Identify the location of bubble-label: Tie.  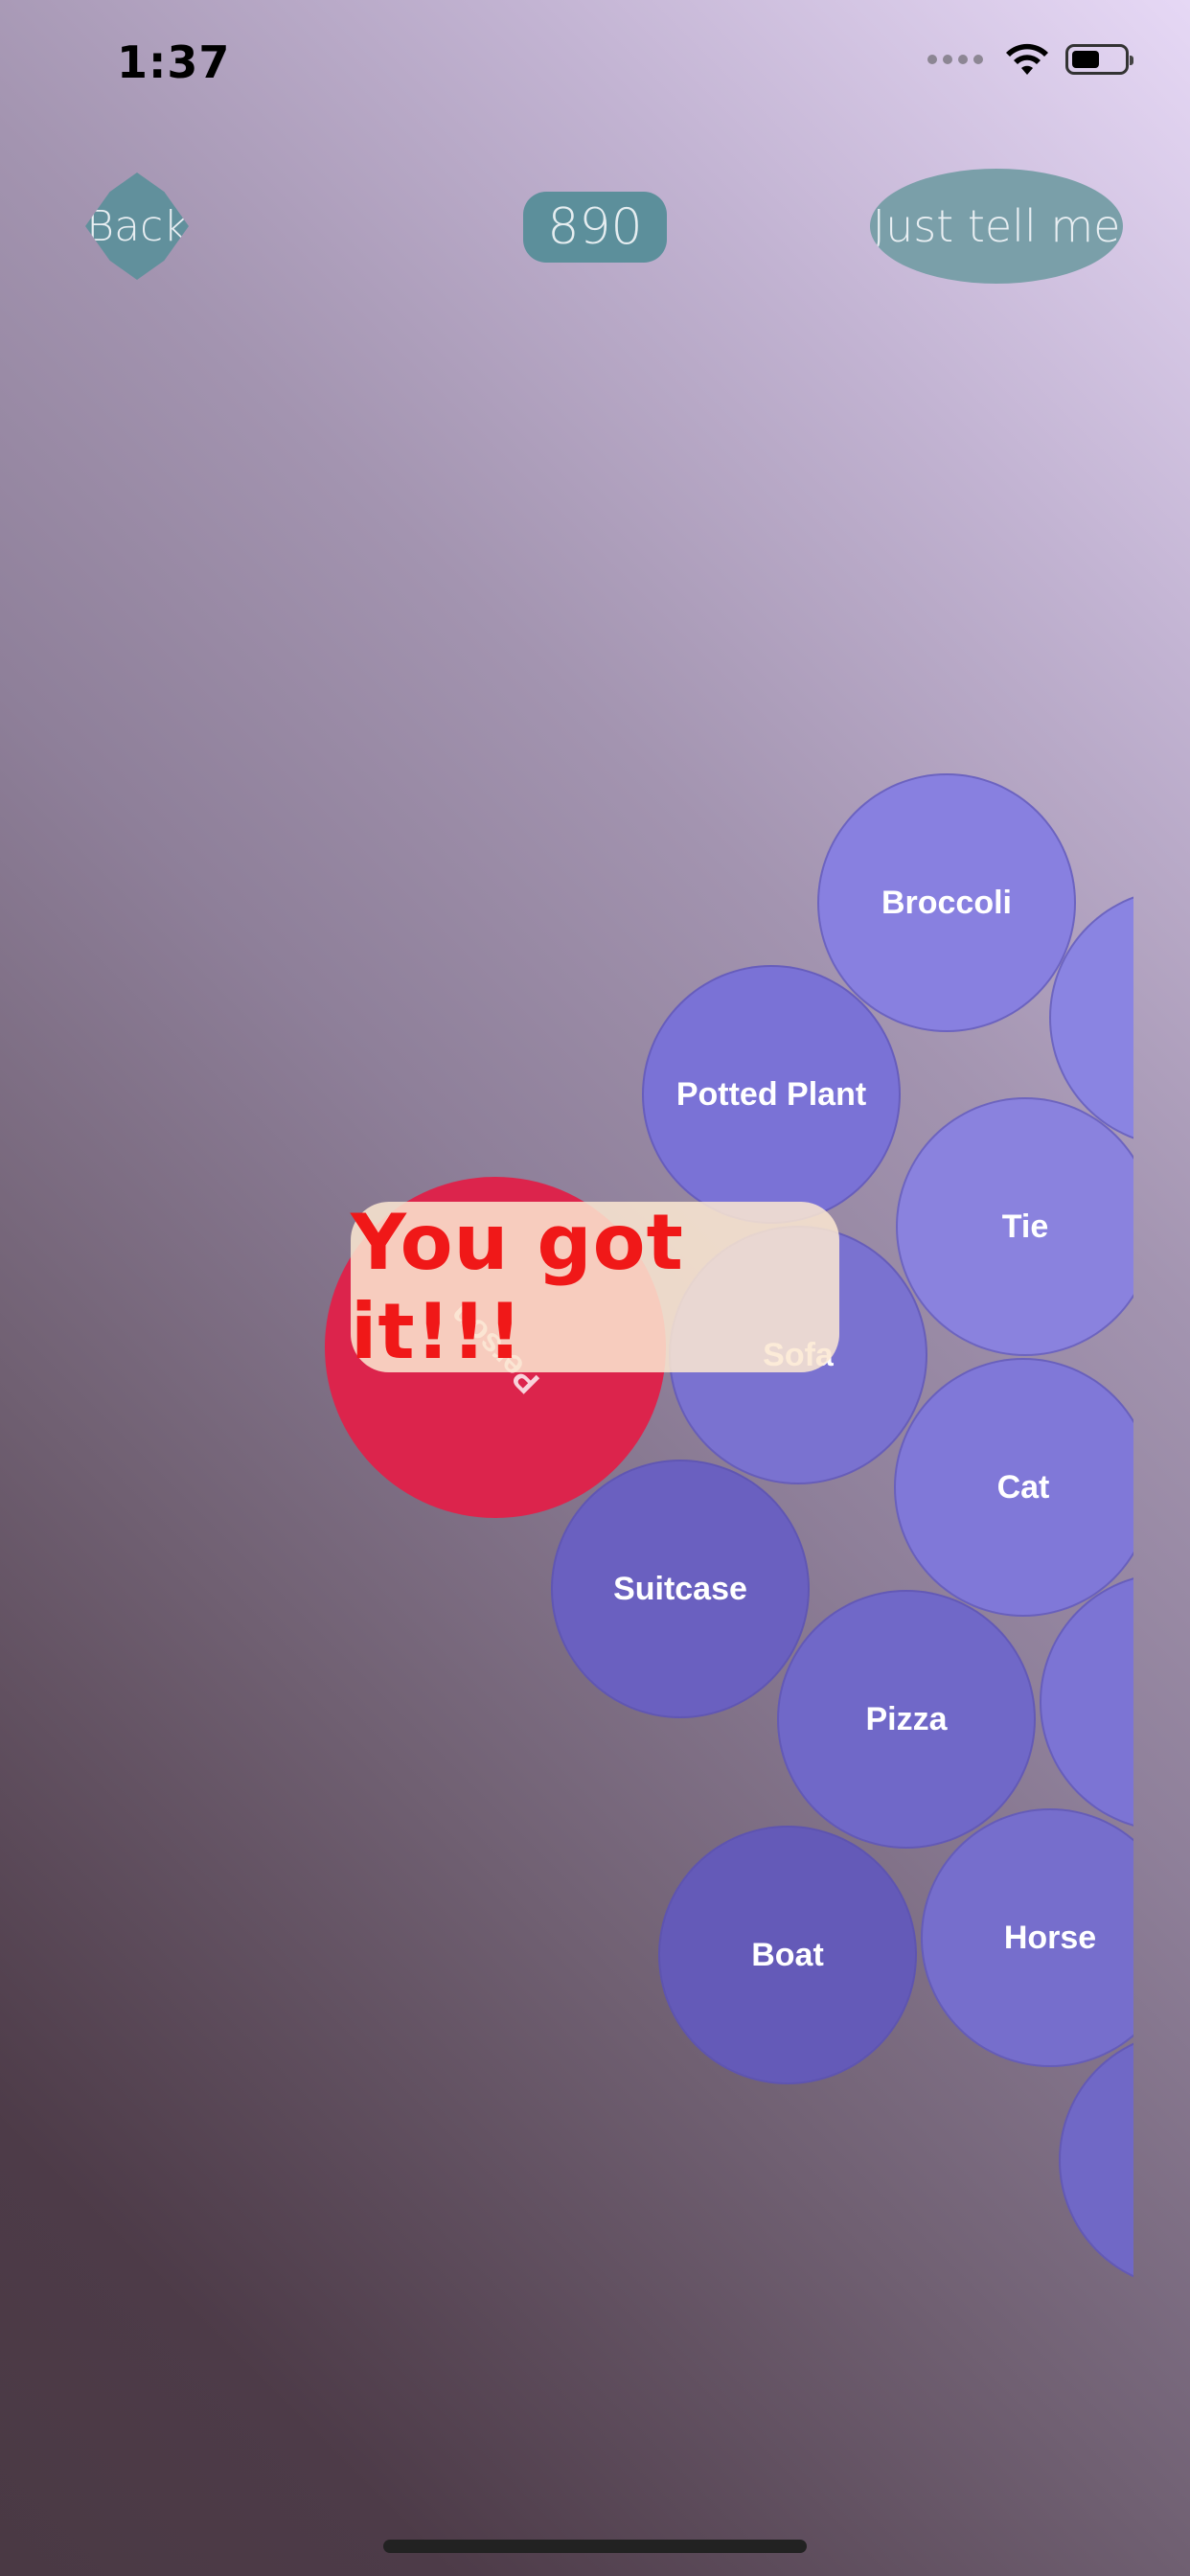
(1025, 1226).